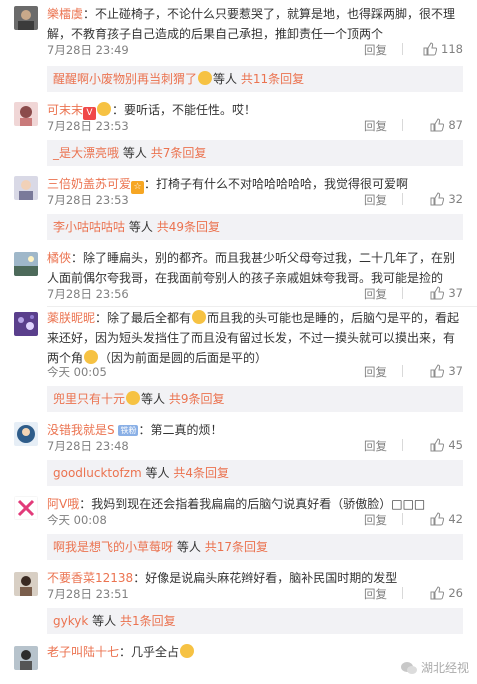 This screenshot has width=477, height=684. What do you see at coordinates (446, 125) in the screenshot?
I see `like-button: 87` at bounding box center [446, 125].